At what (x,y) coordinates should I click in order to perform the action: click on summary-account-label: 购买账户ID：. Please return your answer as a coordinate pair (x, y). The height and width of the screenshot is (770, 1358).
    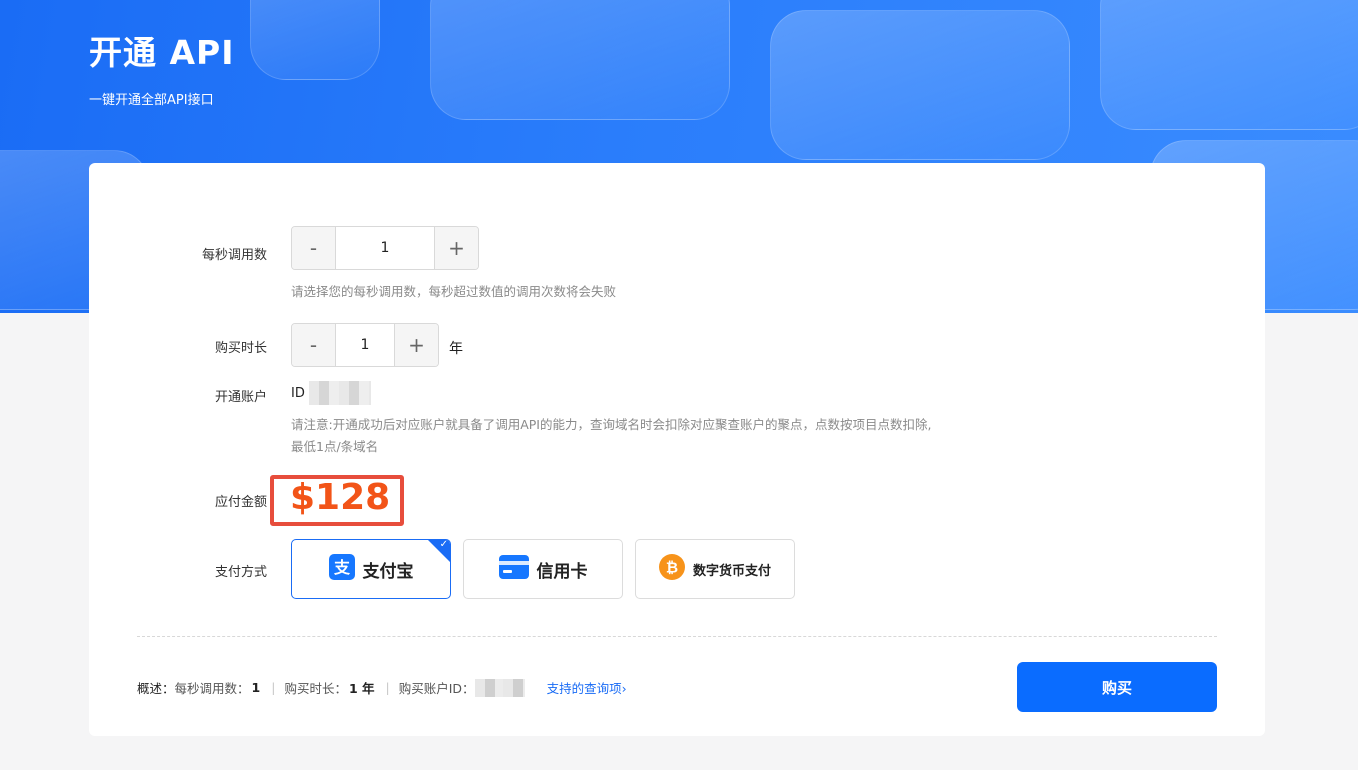
    Looking at the image, I should click on (436, 688).